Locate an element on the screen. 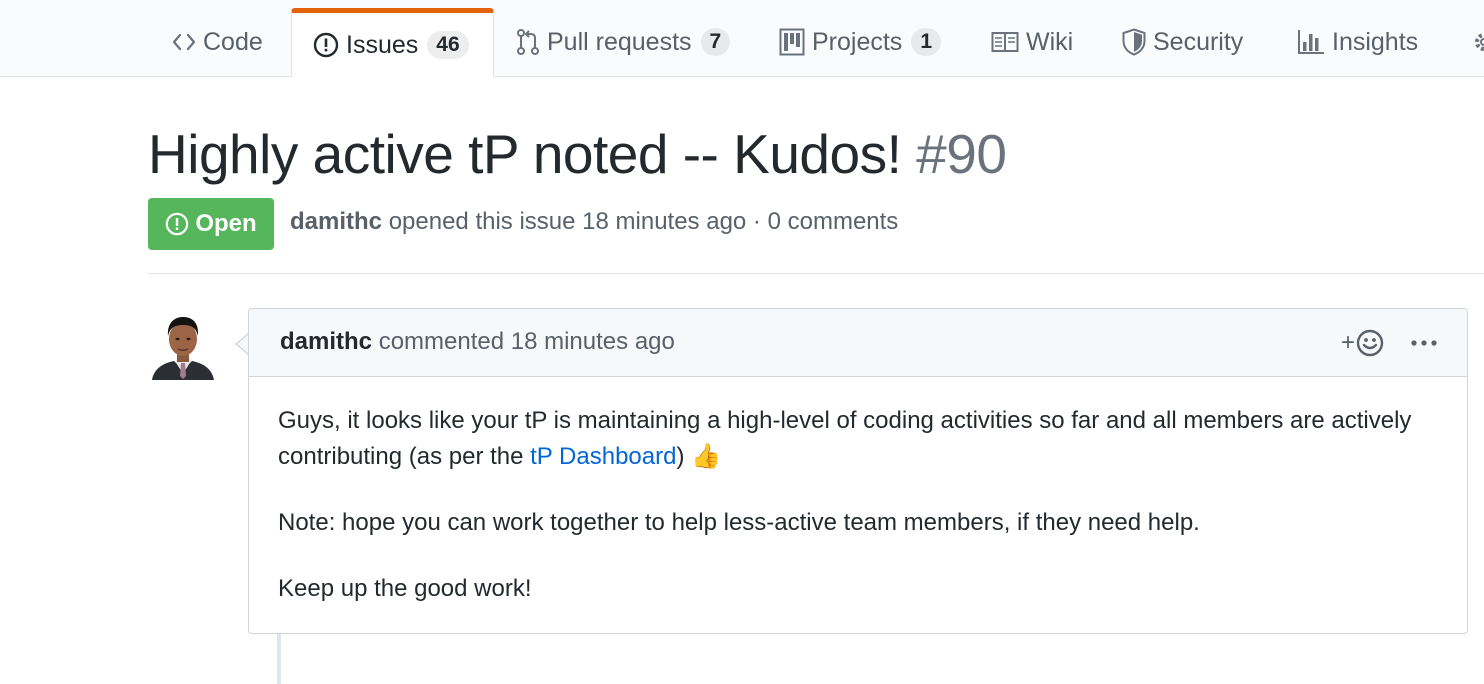  thumbs-up-emoji: 👍 is located at coordinates (706, 456).